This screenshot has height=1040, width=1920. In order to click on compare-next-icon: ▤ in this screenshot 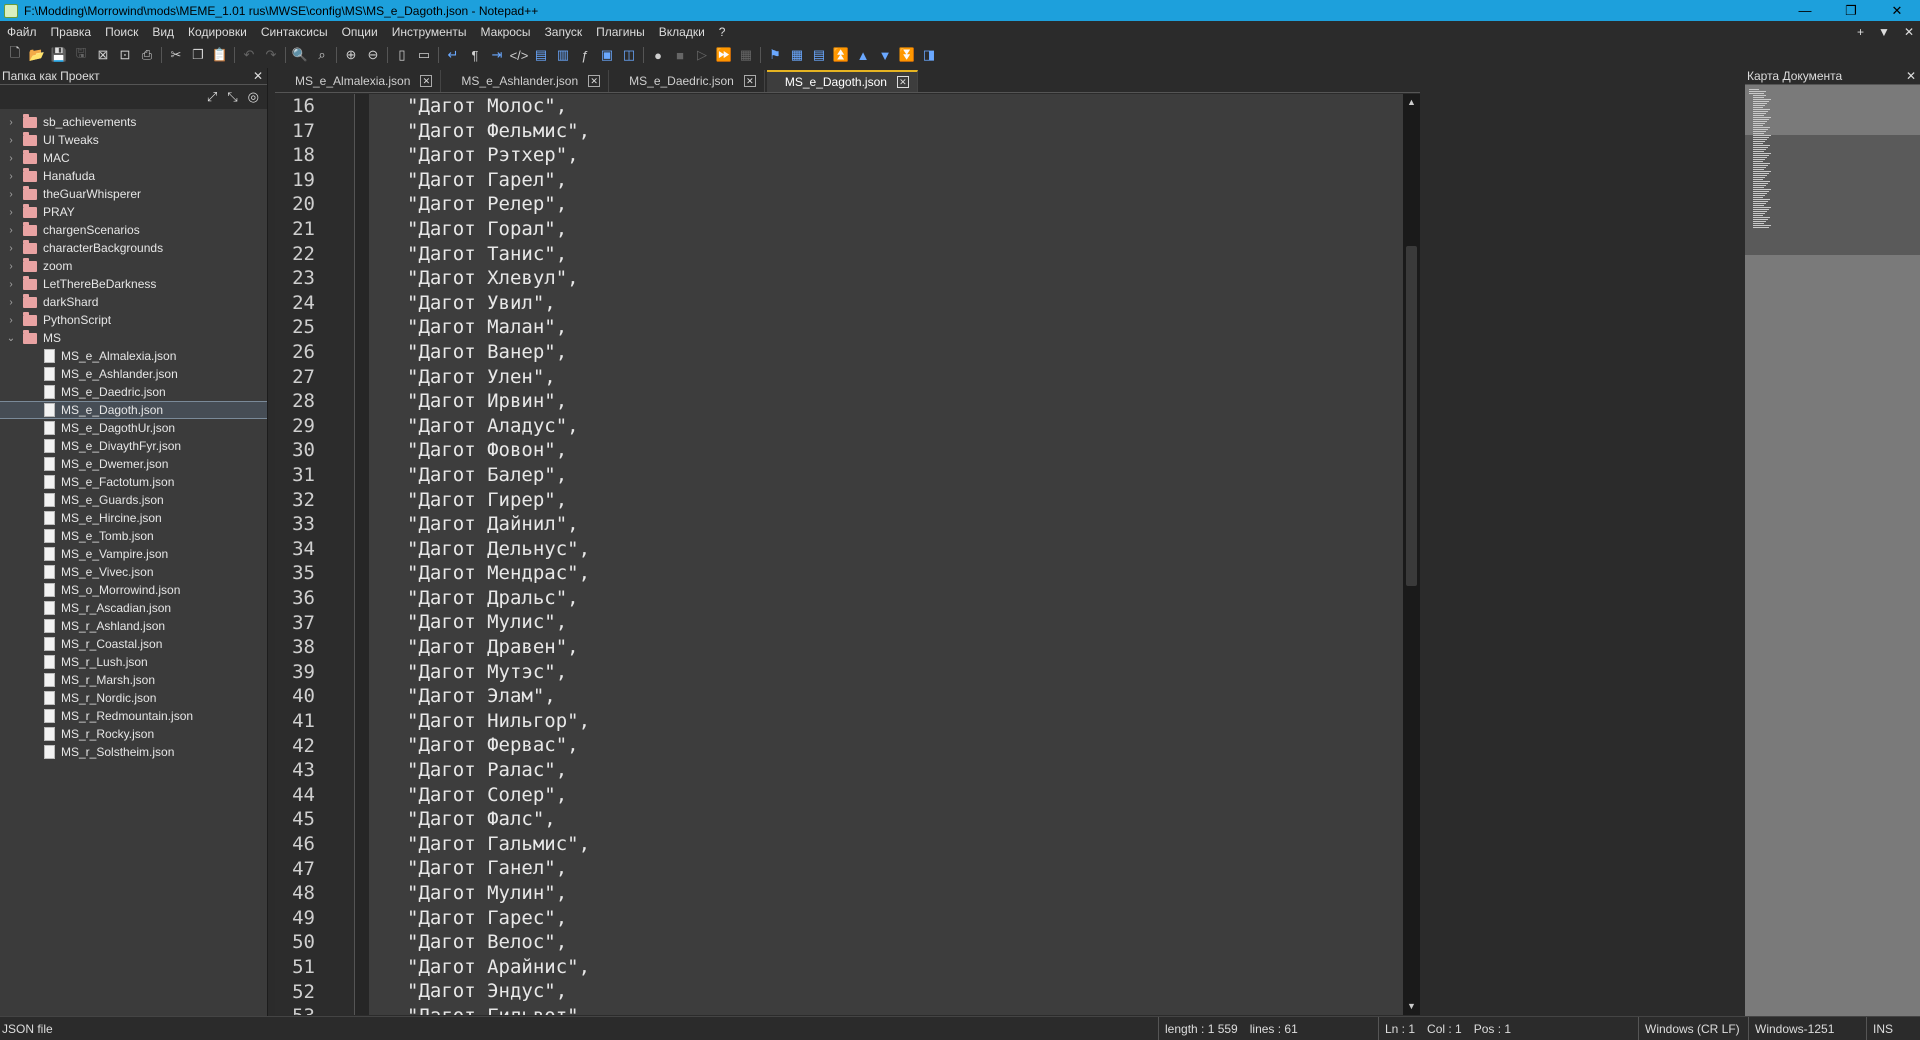, I will do `click(819, 55)`.